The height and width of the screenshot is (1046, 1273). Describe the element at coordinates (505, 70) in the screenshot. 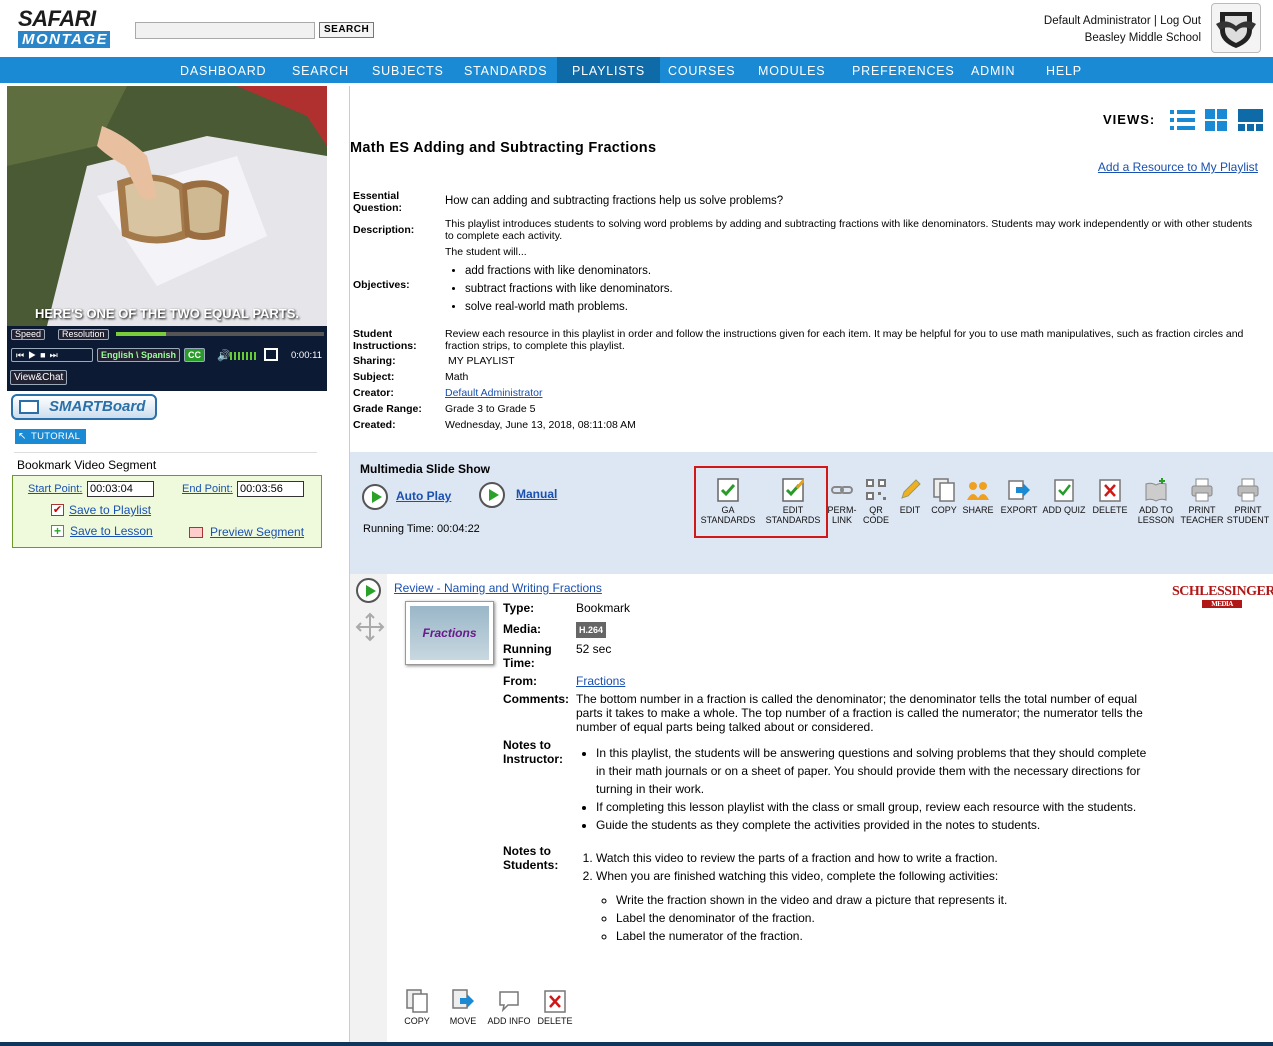

I see `nav-standards: STANDARDS` at that location.